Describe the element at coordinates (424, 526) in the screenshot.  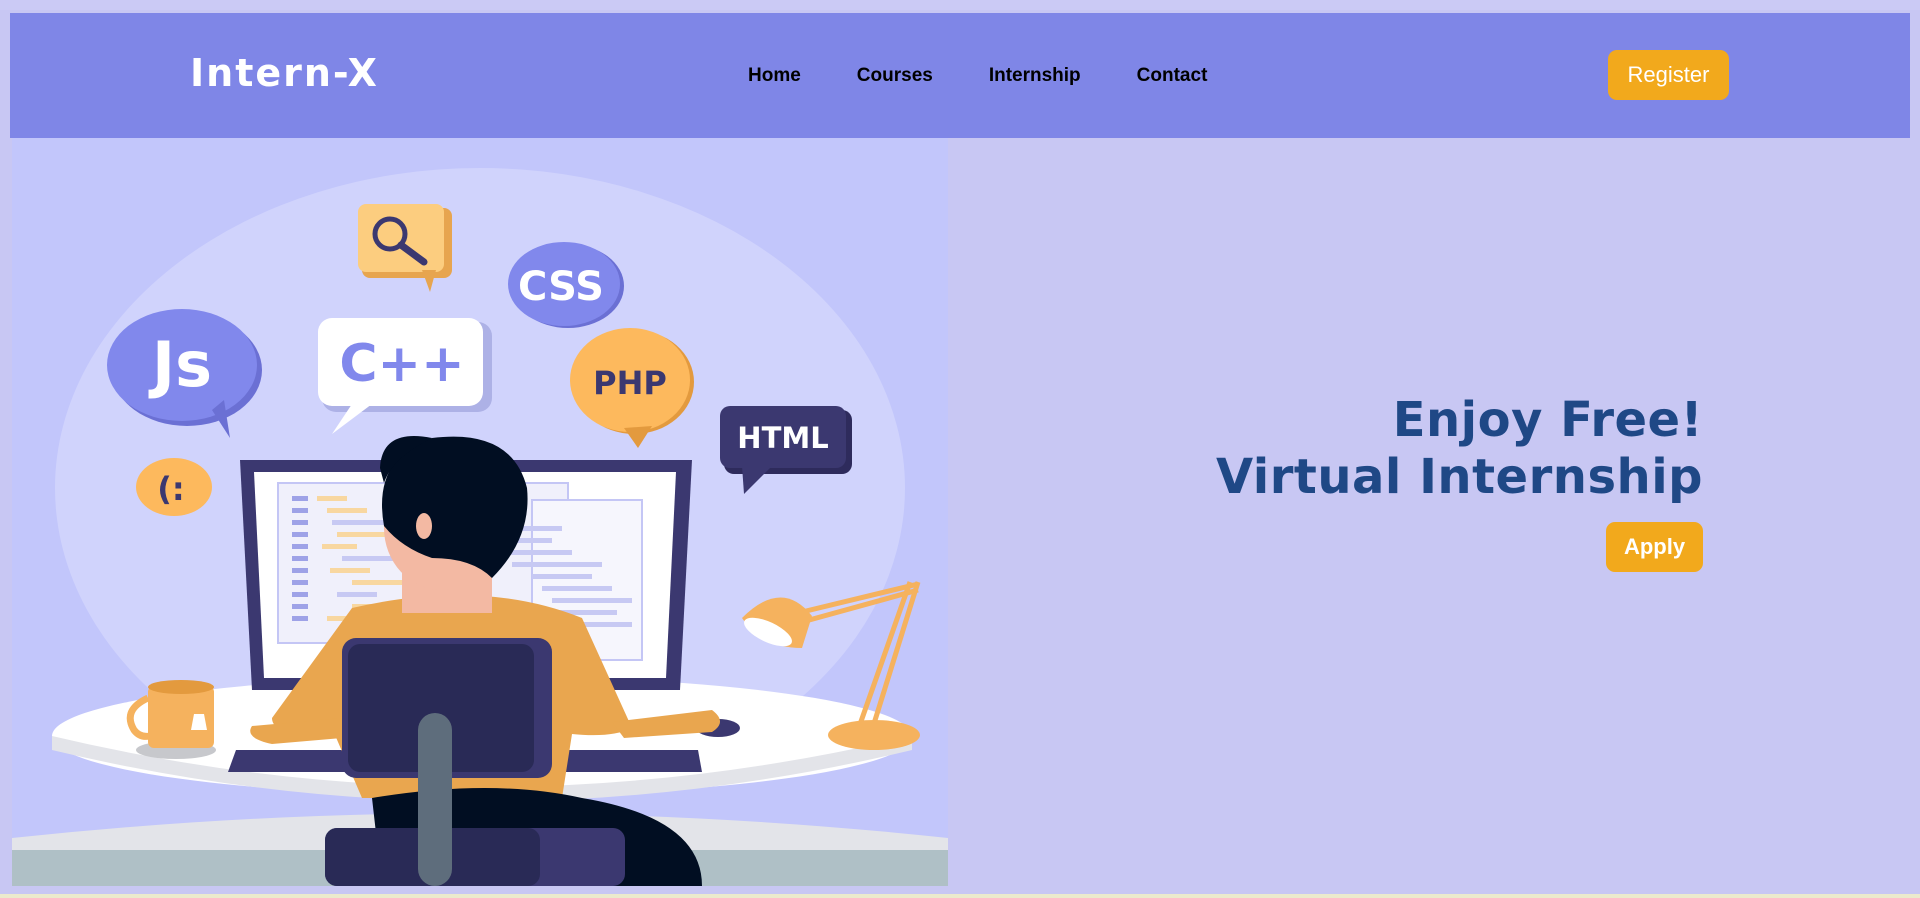
I see `person-ear` at that location.